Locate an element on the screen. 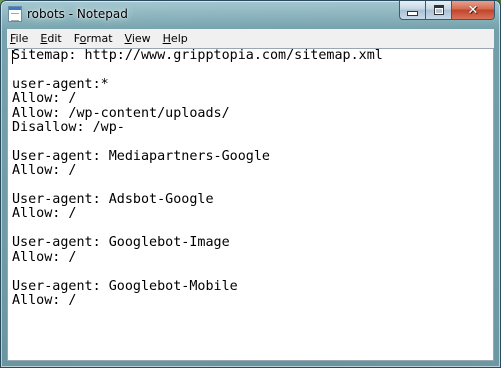 The height and width of the screenshot is (368, 501). menu-format: Format is located at coordinates (93, 38).